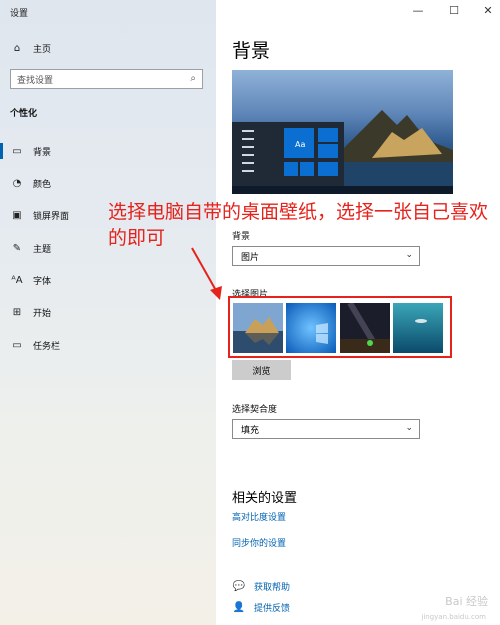  I want to click on close-button: ✕, so click(488, 10).